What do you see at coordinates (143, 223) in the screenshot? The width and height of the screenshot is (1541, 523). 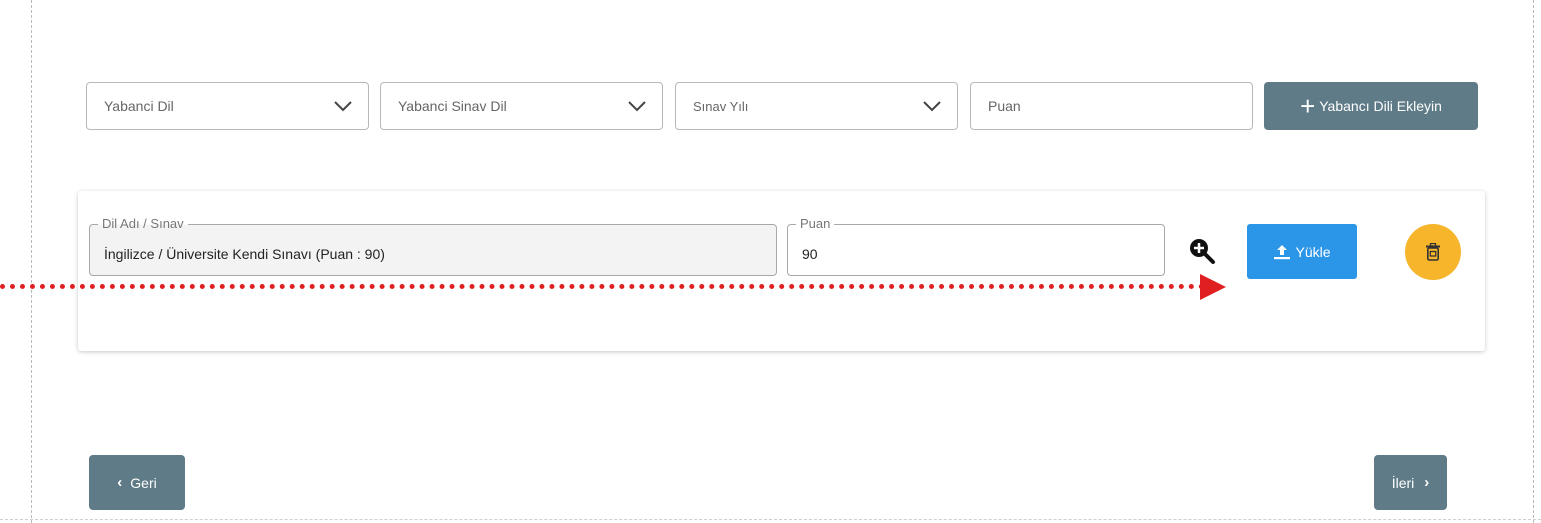 I see `language-name-legend: Dil Adı / Sınav` at bounding box center [143, 223].